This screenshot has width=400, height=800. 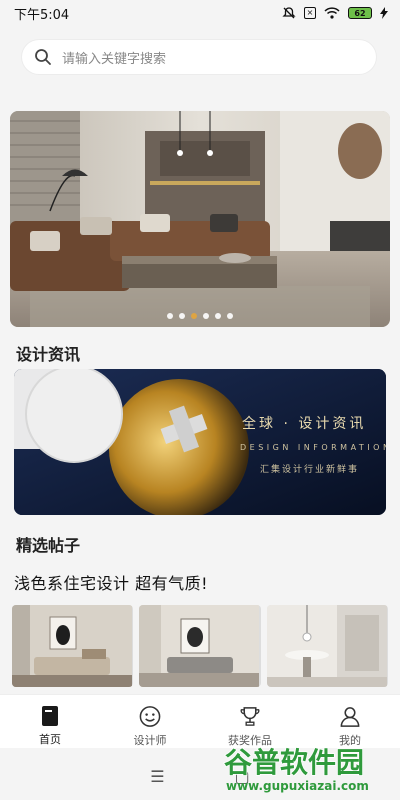 What do you see at coordinates (150, 716) in the screenshot?
I see `smiley-icon` at bounding box center [150, 716].